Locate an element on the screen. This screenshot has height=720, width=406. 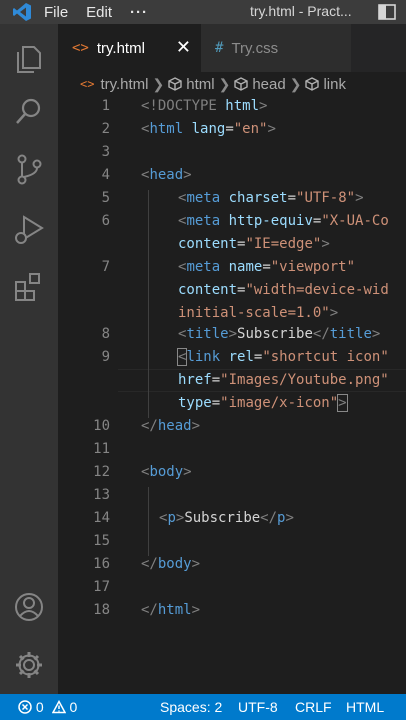
equals-token: = is located at coordinates (229, 129).